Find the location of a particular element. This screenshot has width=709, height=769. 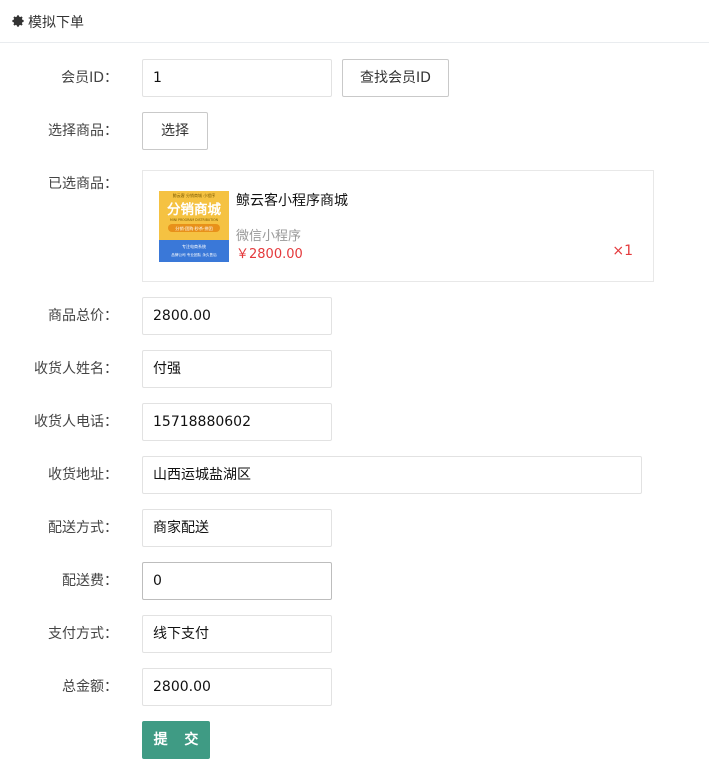

product-name: 鲸云客小程序商城 is located at coordinates (292, 201).